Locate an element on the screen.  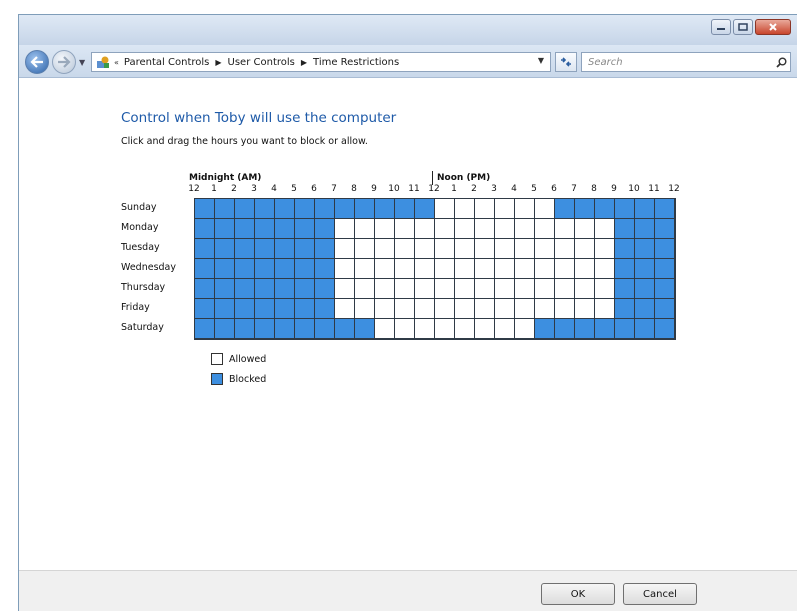
ok-button: OK is located at coordinates (578, 594).